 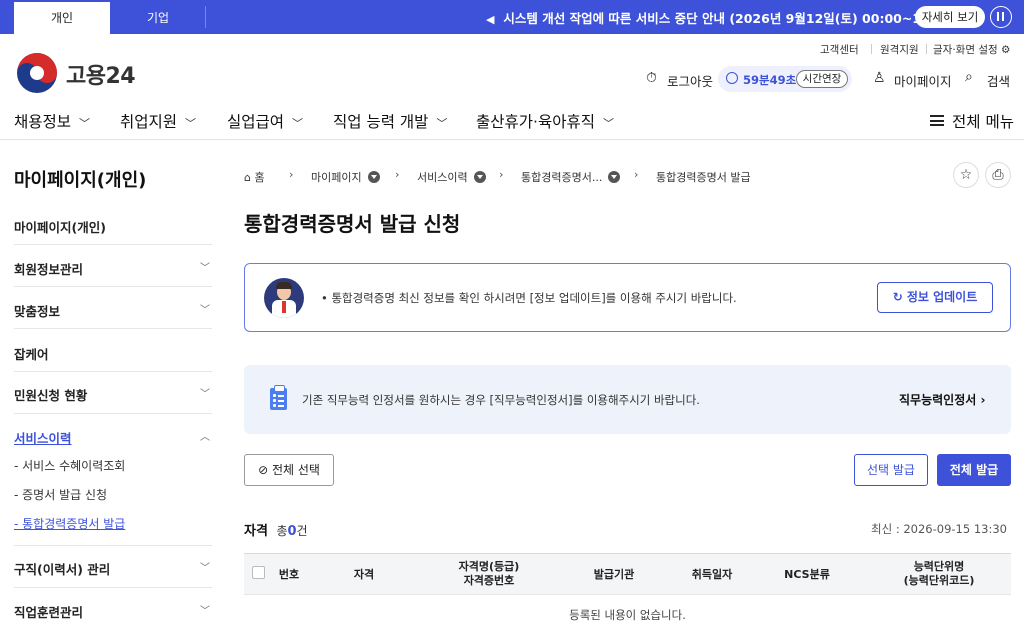 I want to click on gnb-recruit-label: 채용정보, so click(x=43, y=122).